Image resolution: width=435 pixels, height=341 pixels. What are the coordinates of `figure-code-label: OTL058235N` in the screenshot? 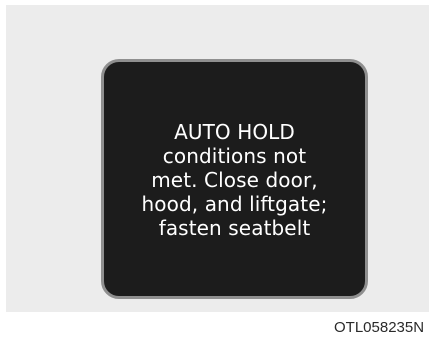 It's located at (379, 327).